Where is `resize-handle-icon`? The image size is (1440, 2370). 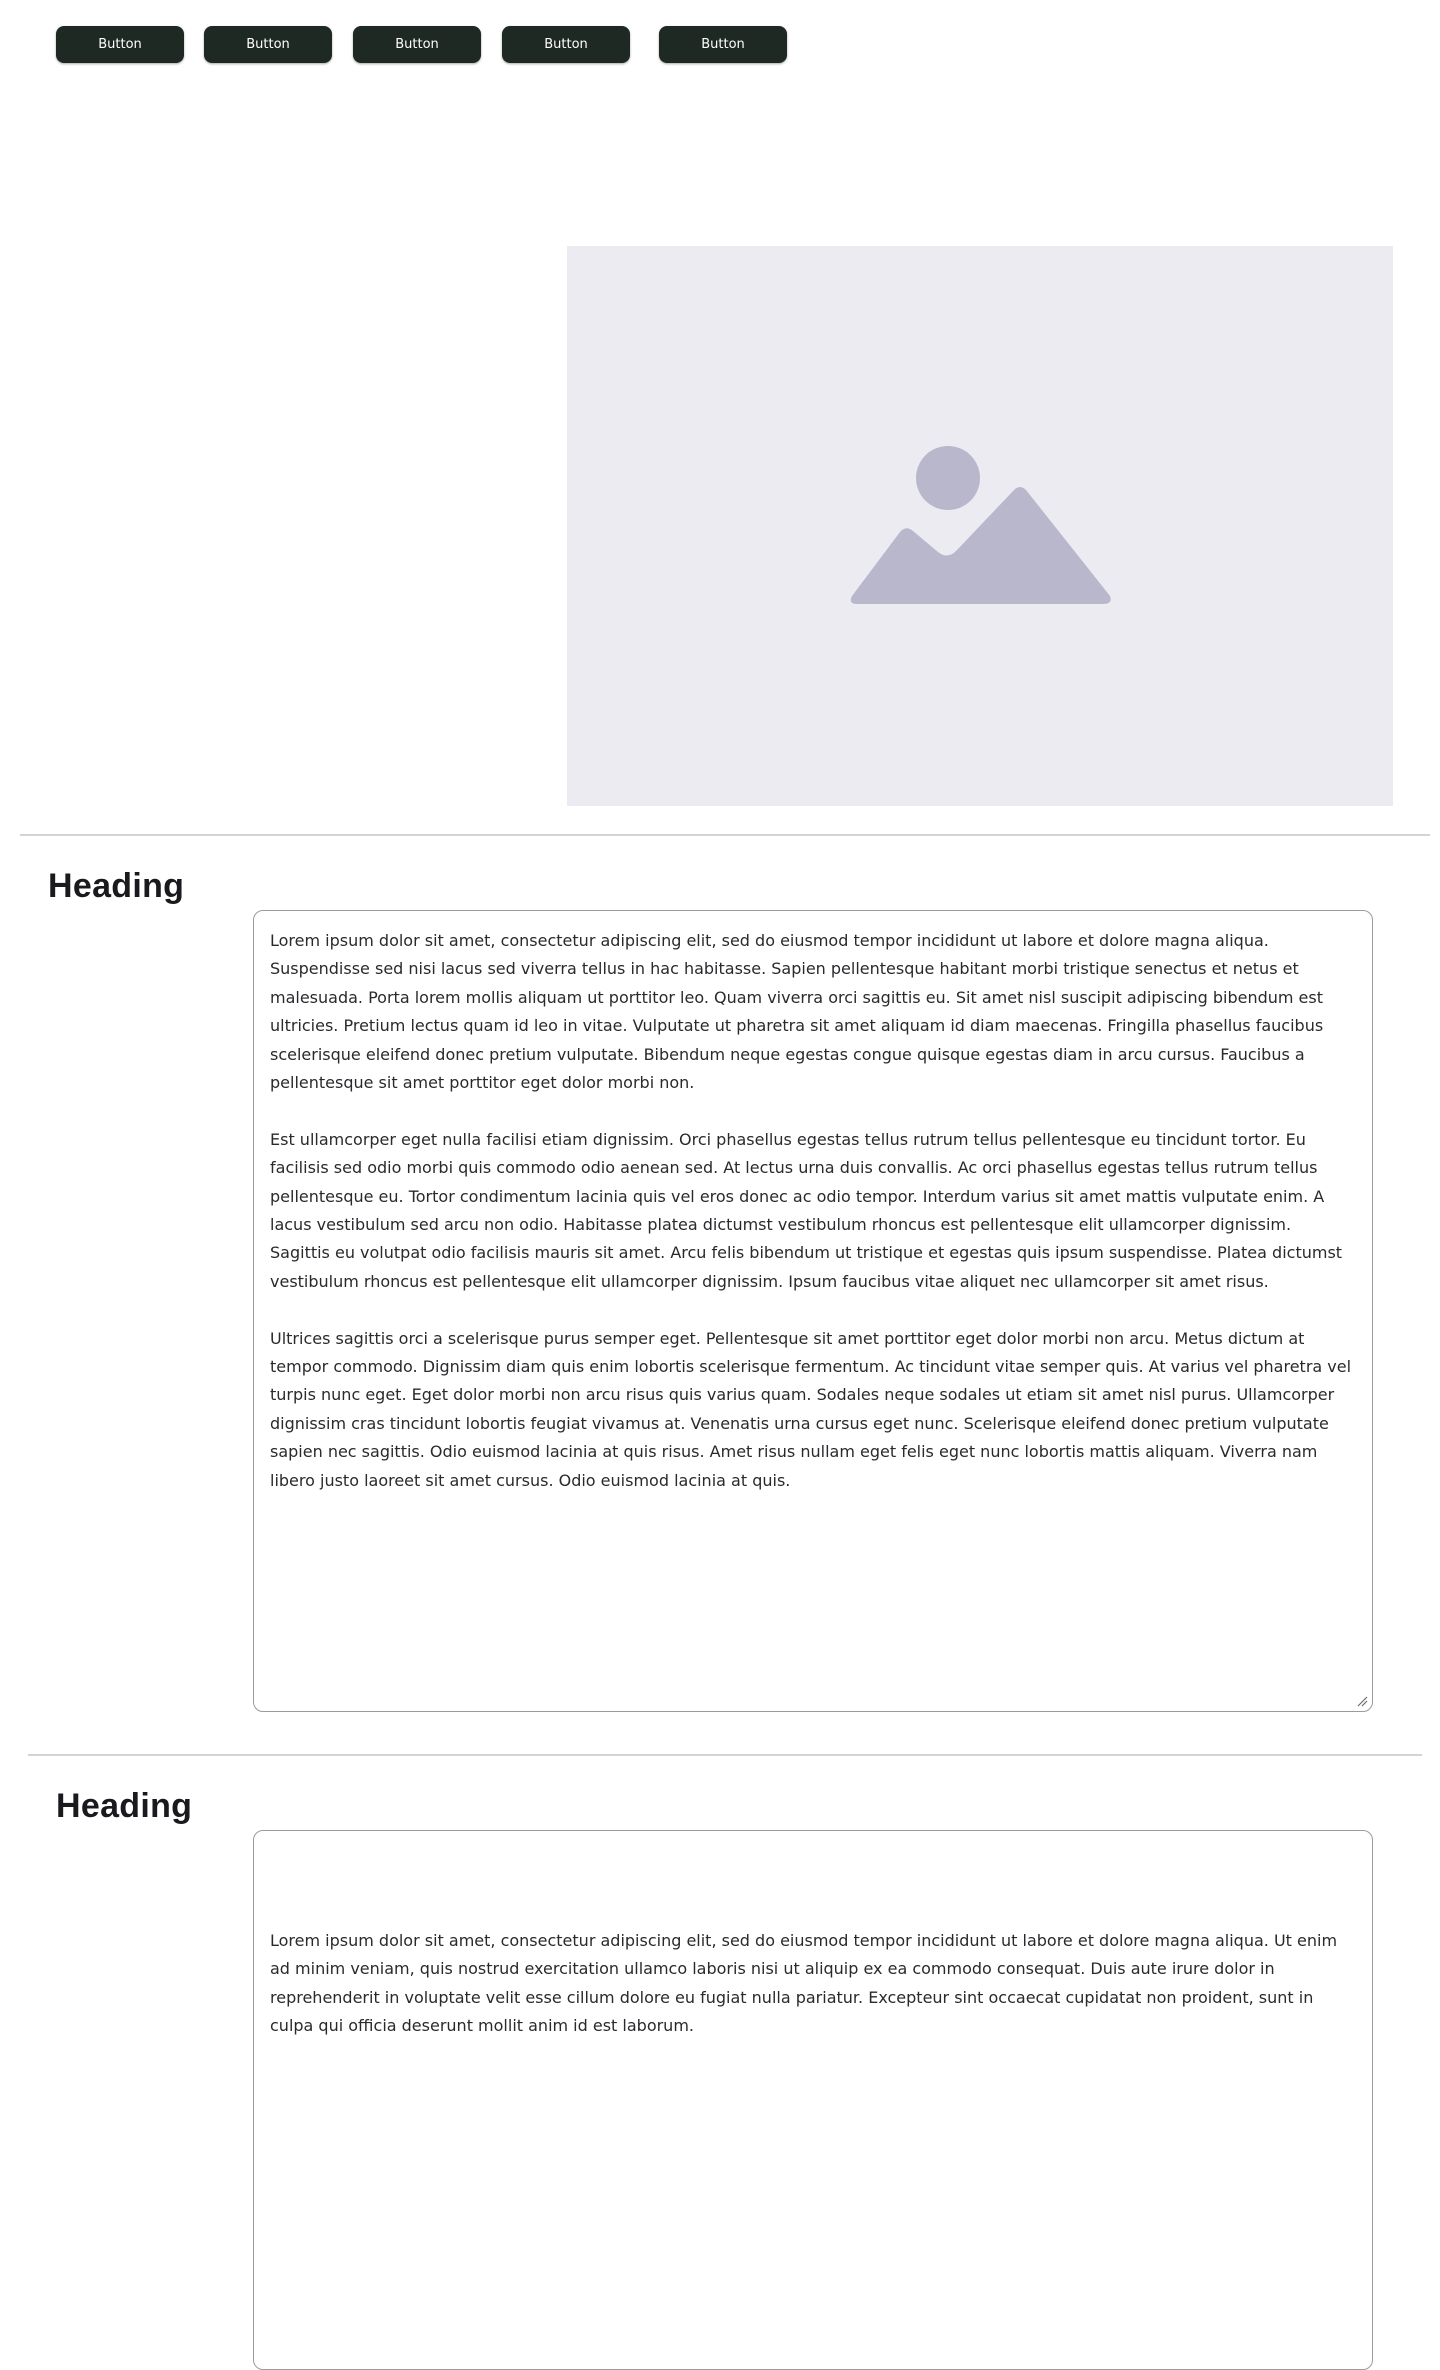
resize-handle-icon is located at coordinates (1362, 1701).